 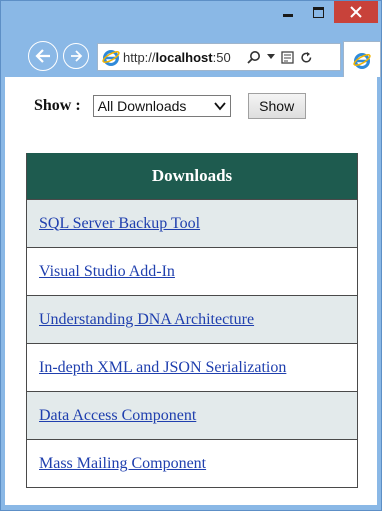 I want to click on close-button, so click(x=356, y=12).